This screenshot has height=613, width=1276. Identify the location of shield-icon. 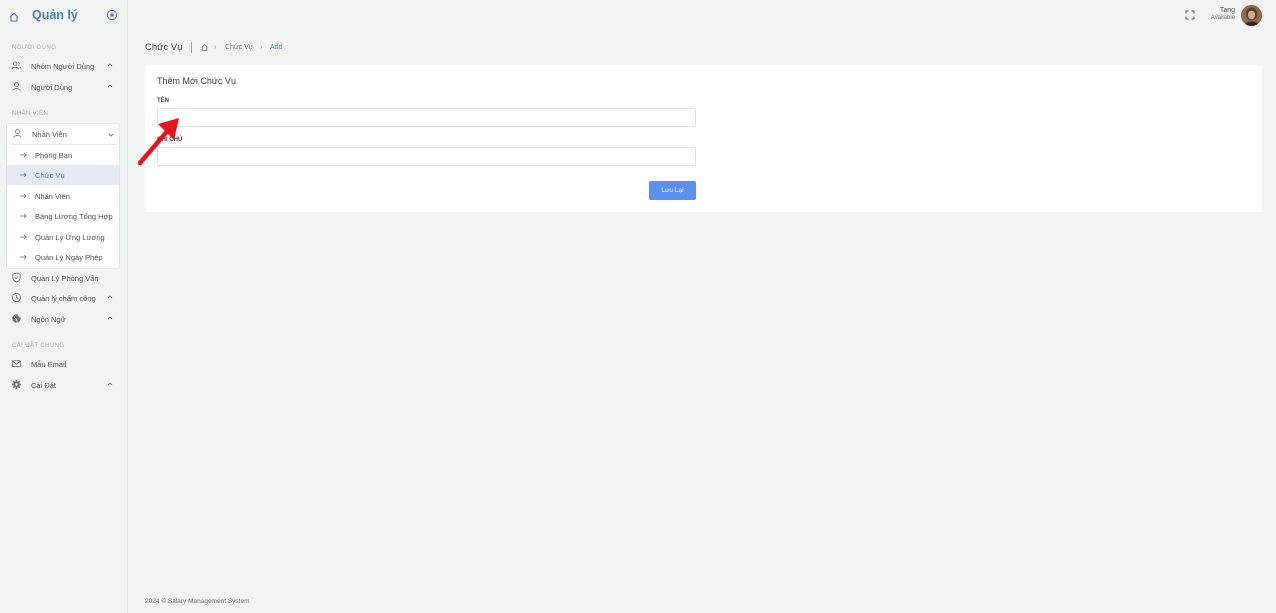
(16, 277).